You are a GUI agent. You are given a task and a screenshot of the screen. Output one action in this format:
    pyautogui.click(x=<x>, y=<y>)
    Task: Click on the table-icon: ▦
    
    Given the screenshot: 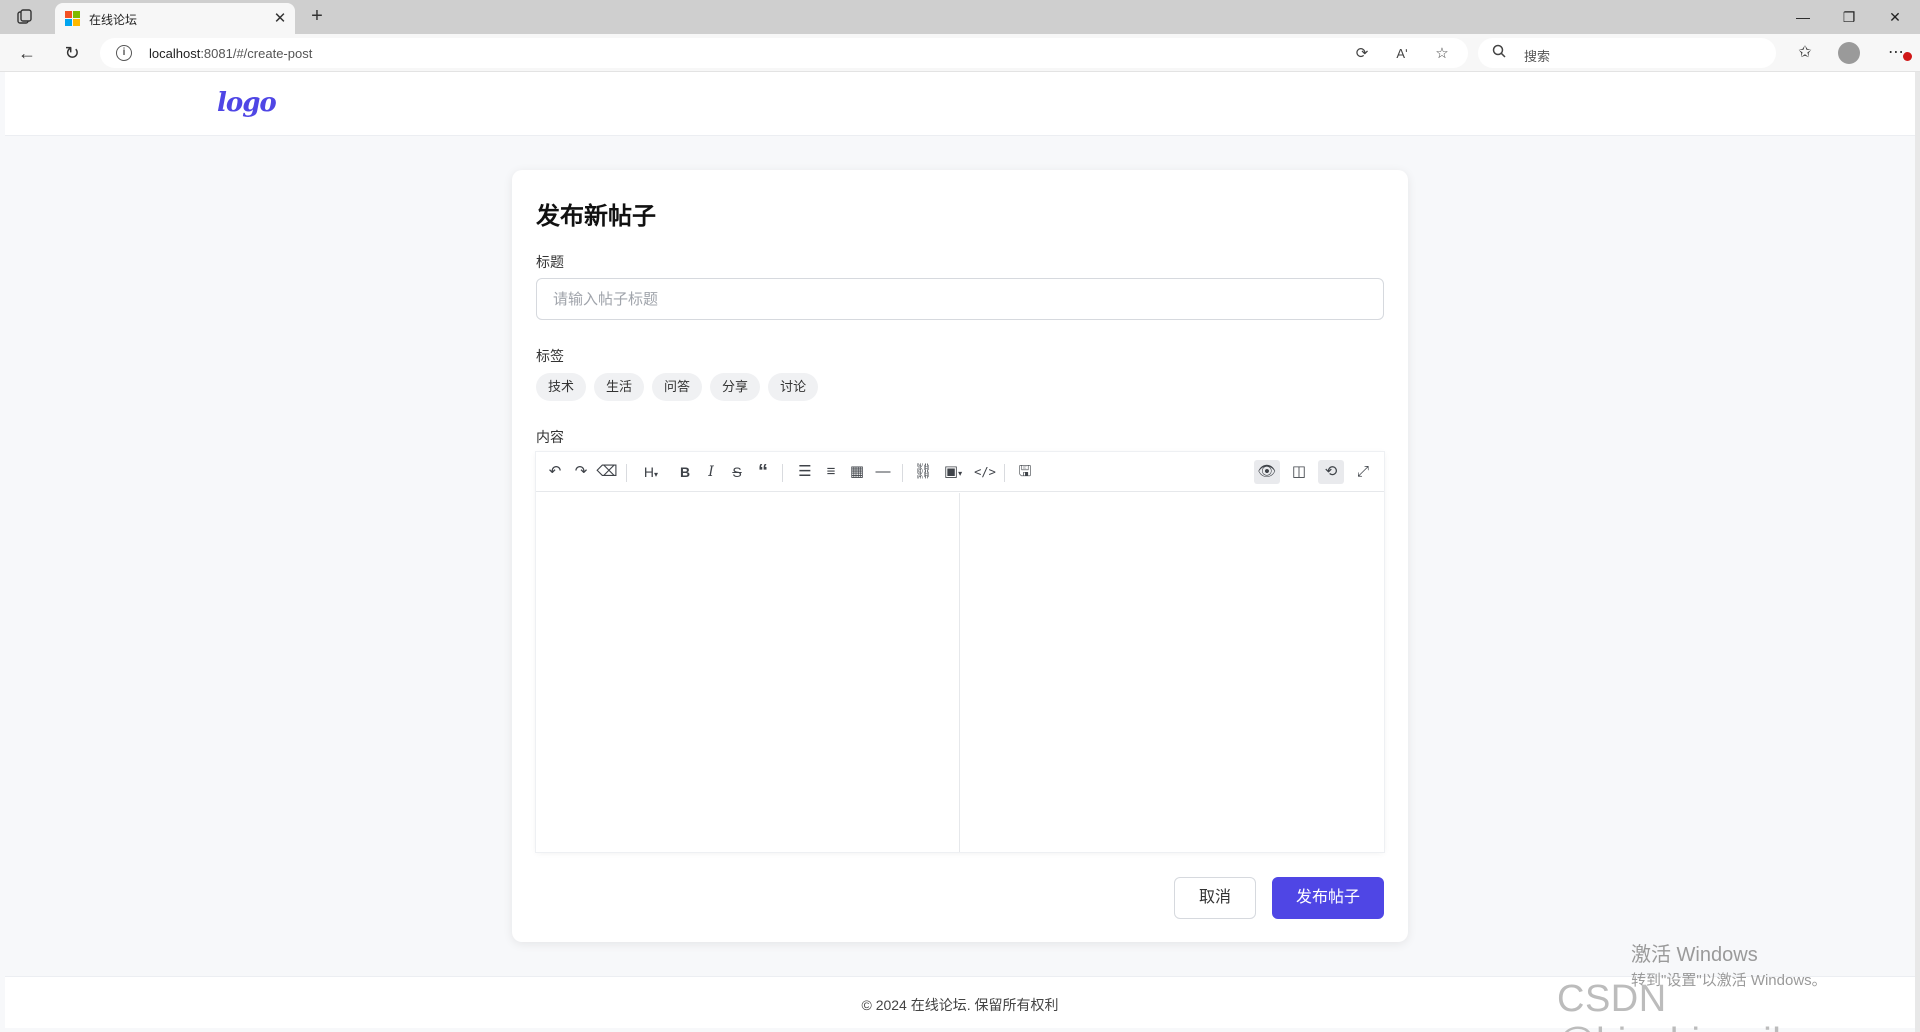 What is the action you would take?
    pyautogui.click(x=857, y=472)
    